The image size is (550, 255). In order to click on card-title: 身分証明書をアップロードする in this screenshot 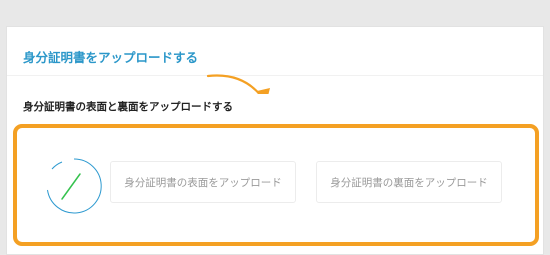, I will do `click(111, 57)`.